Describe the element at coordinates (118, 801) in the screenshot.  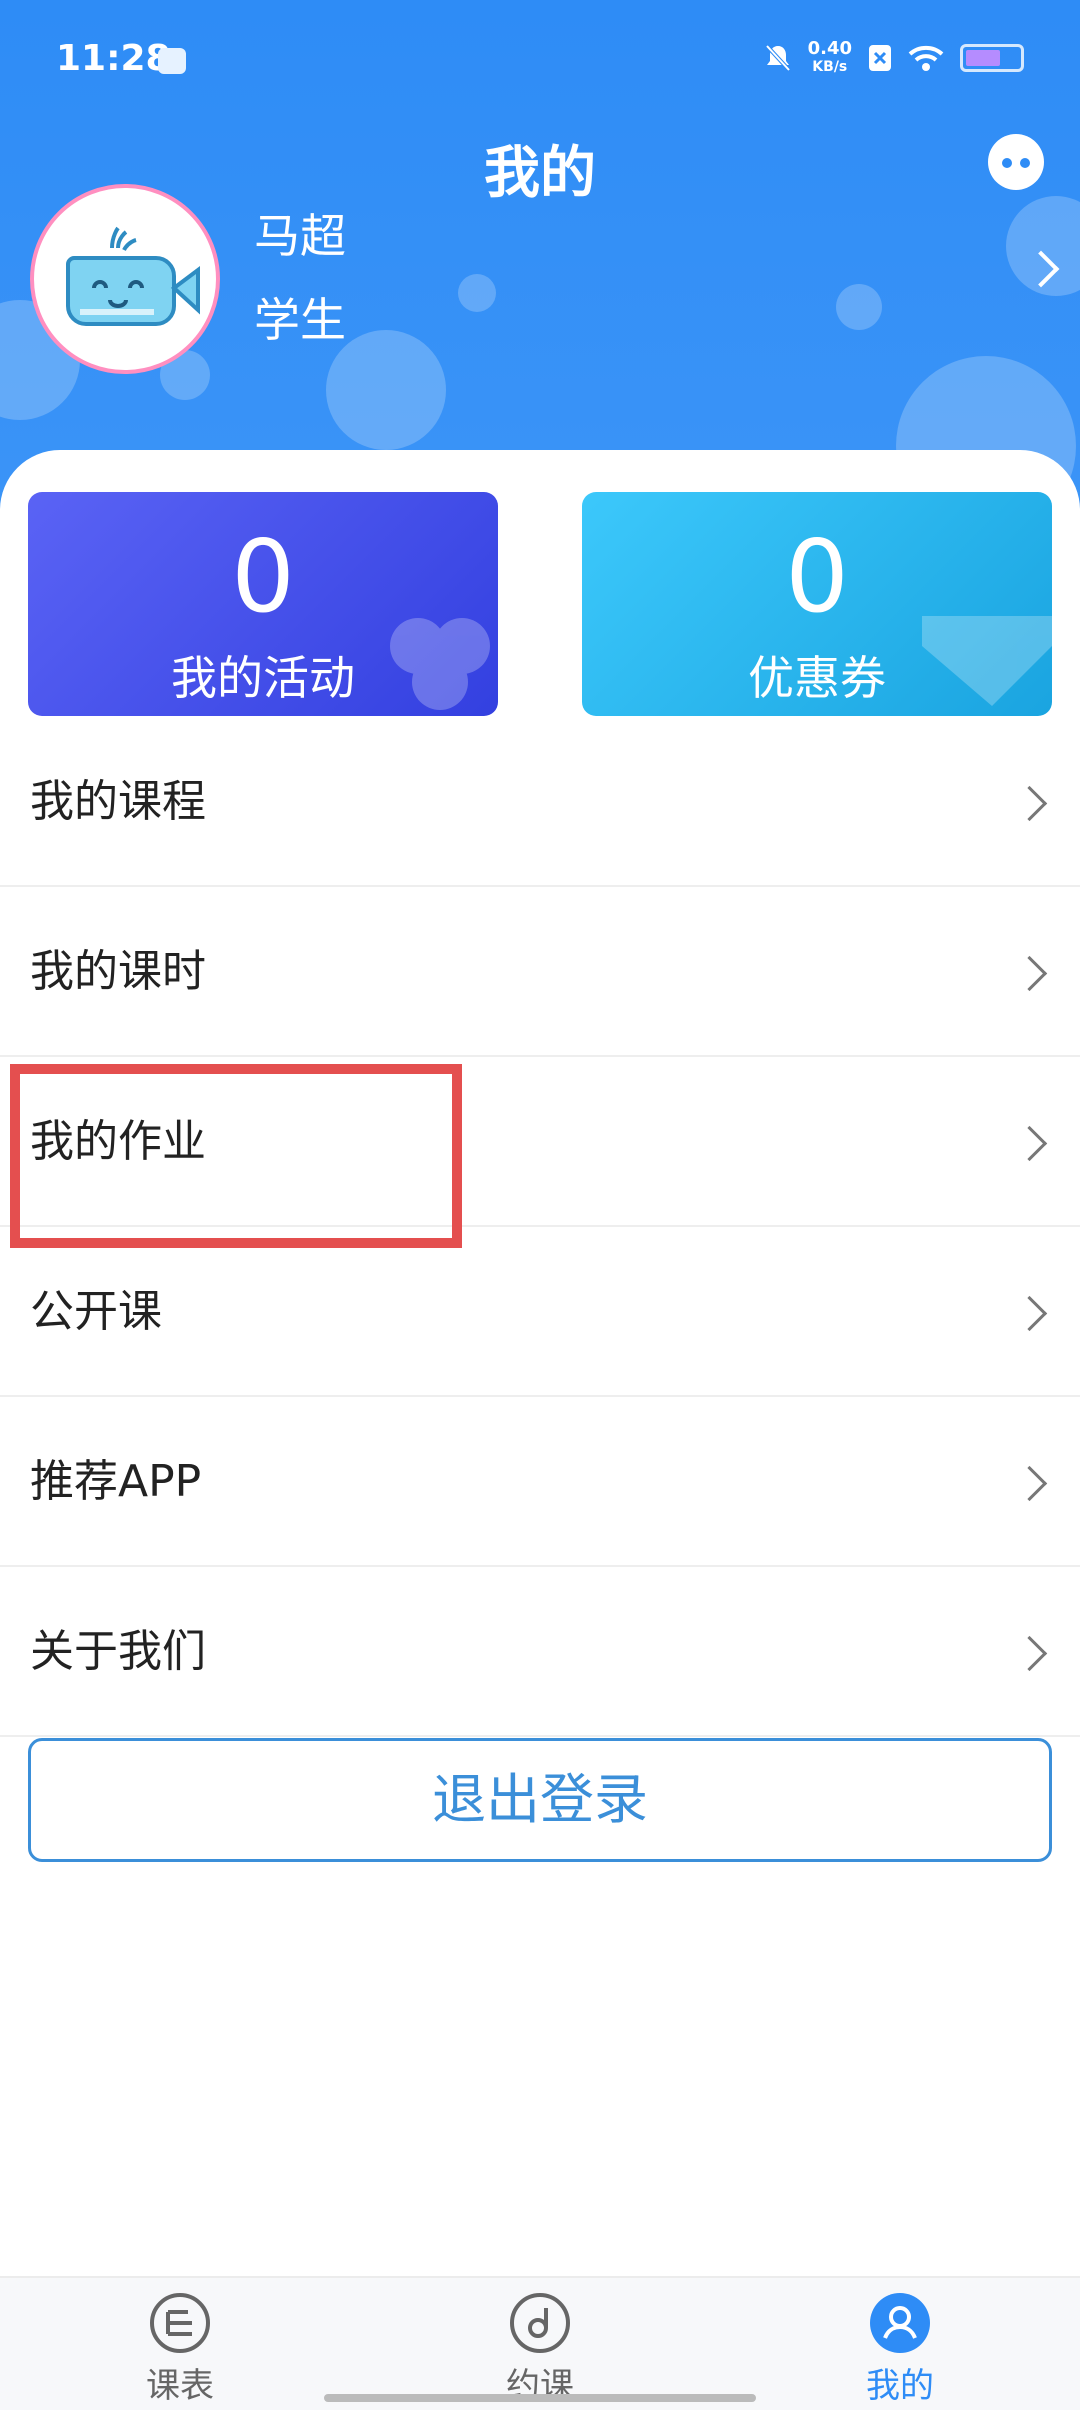
I see `menu-item-label: 我的课程` at that location.